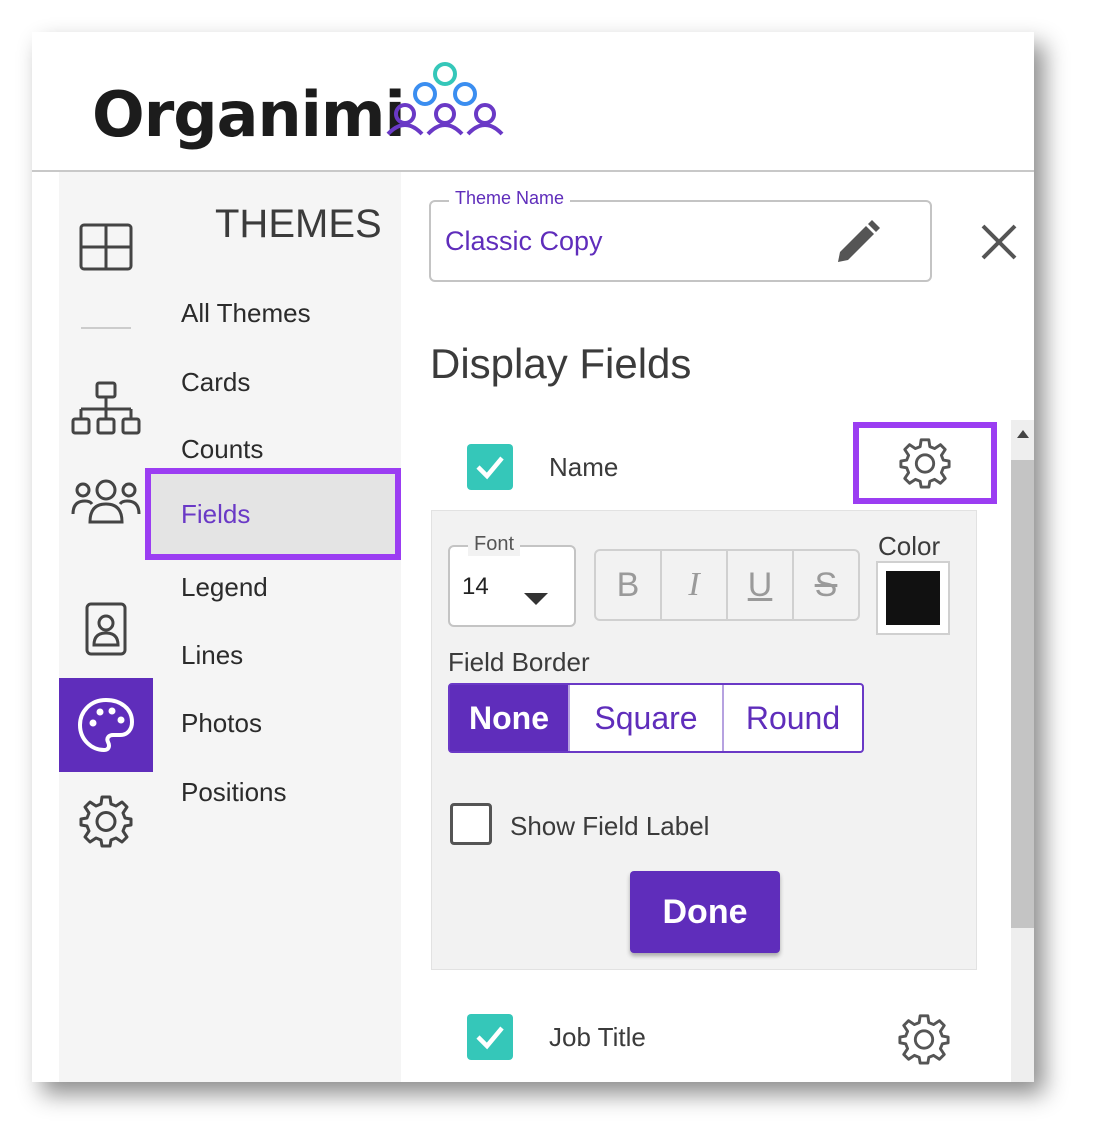 Image resolution: width=1099 pixels, height=1147 pixels. What do you see at coordinates (761, 585) in the screenshot?
I see `underline-button: U` at bounding box center [761, 585].